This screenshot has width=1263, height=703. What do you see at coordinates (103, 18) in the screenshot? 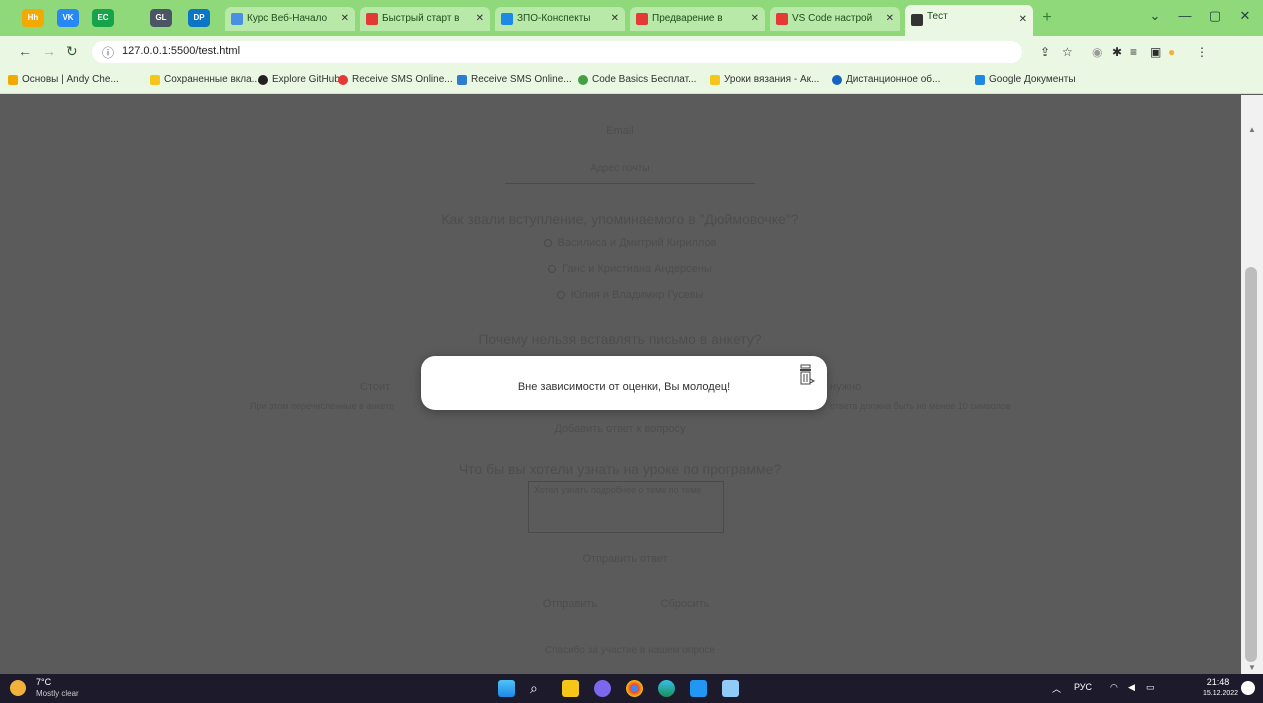
I see `pinned-tab-green: EC` at bounding box center [103, 18].